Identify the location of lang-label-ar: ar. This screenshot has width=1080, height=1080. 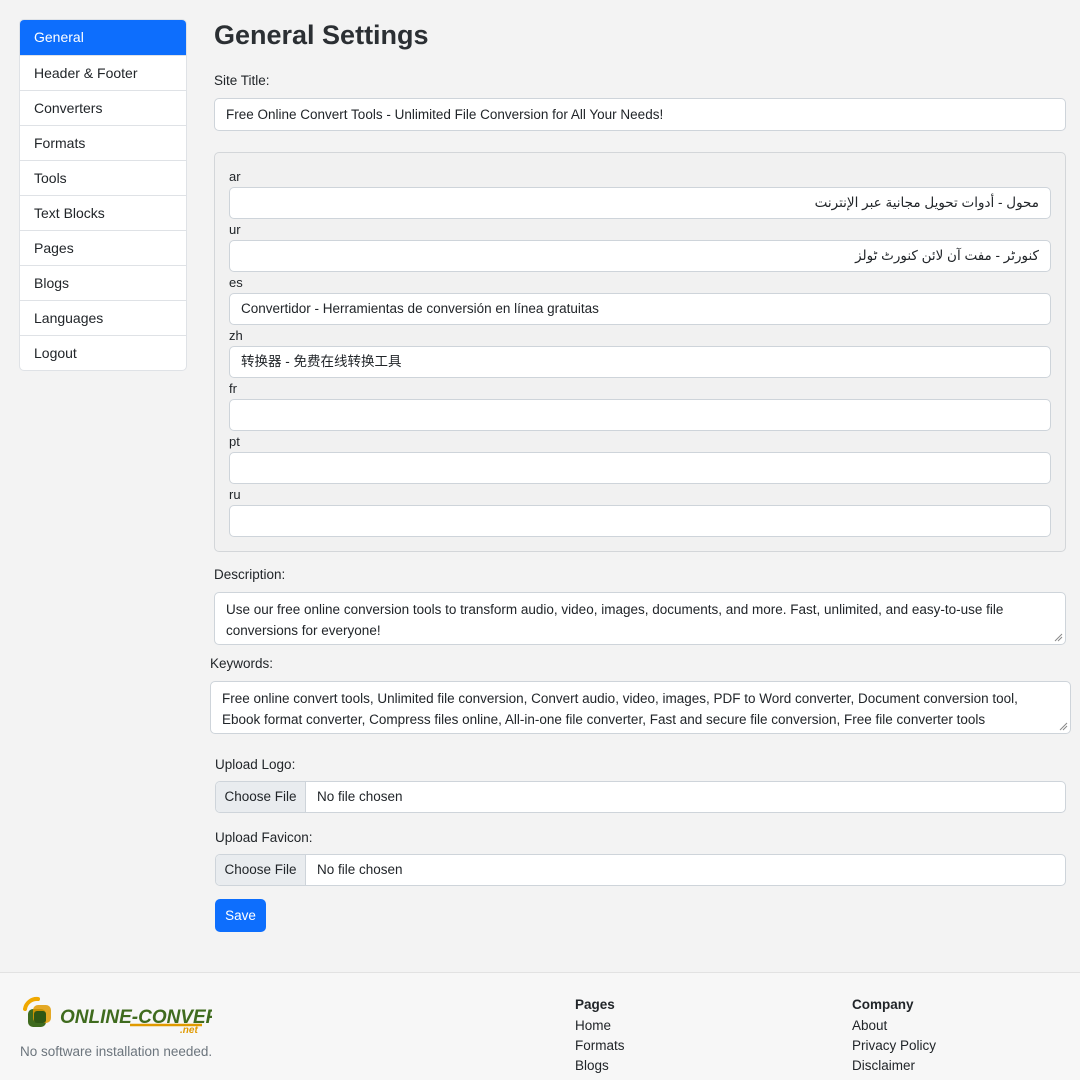
(235, 176).